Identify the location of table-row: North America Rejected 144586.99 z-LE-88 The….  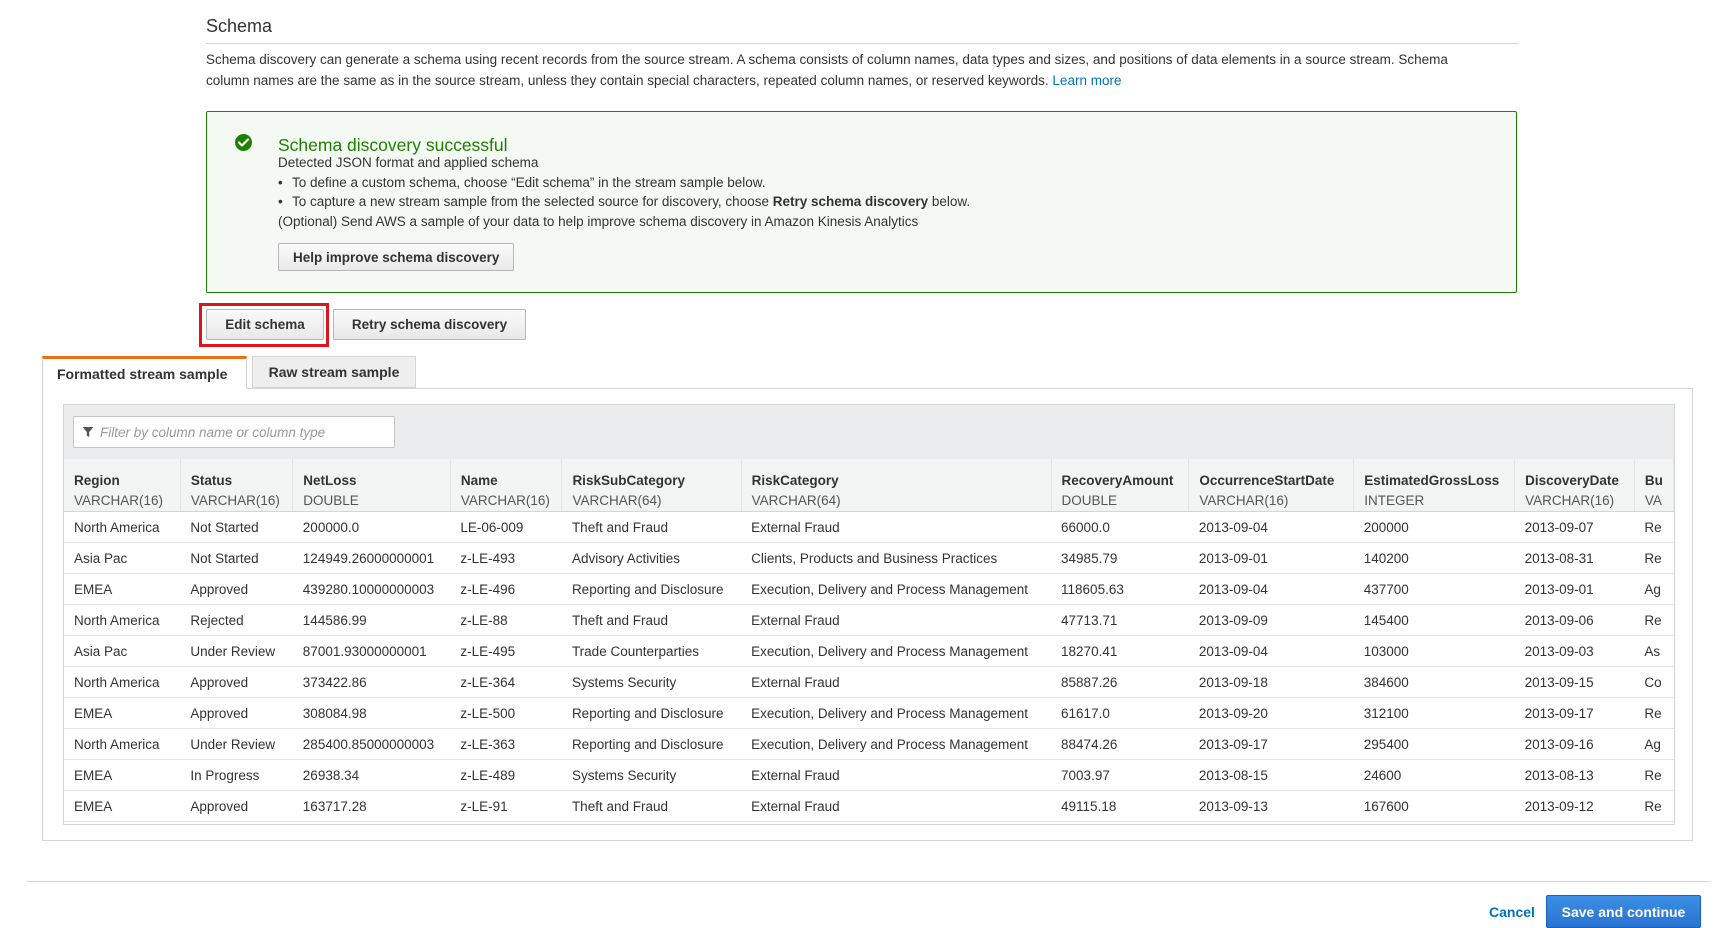
(869, 620).